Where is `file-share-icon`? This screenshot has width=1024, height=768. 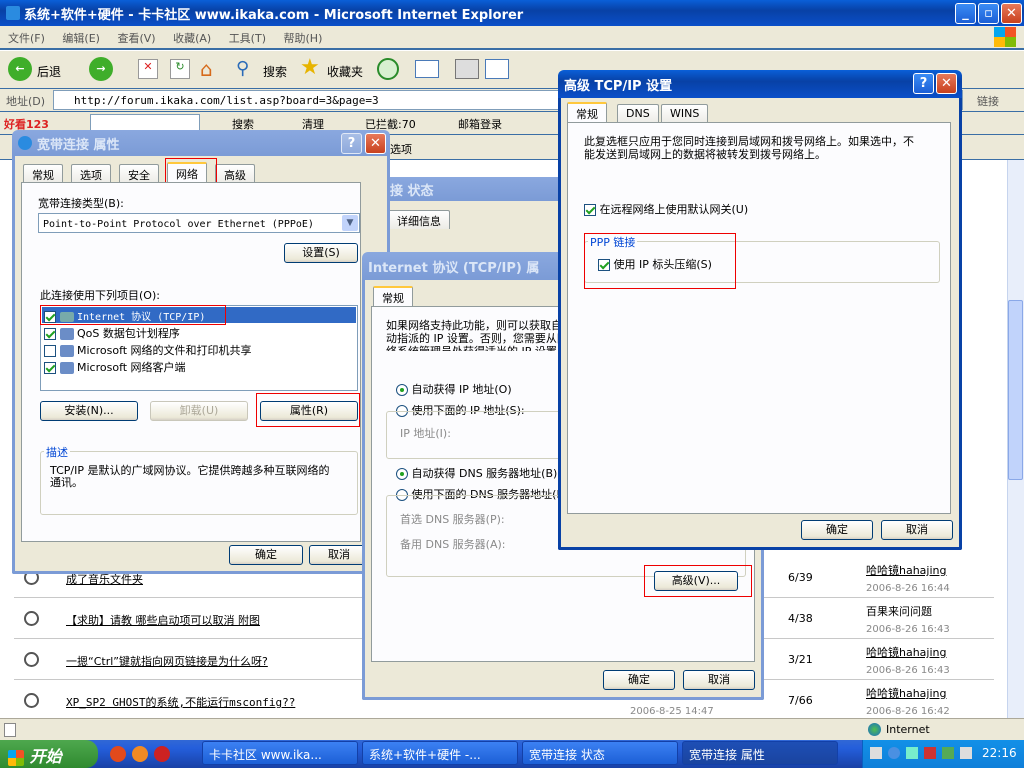
file-share-icon is located at coordinates (66, 351).